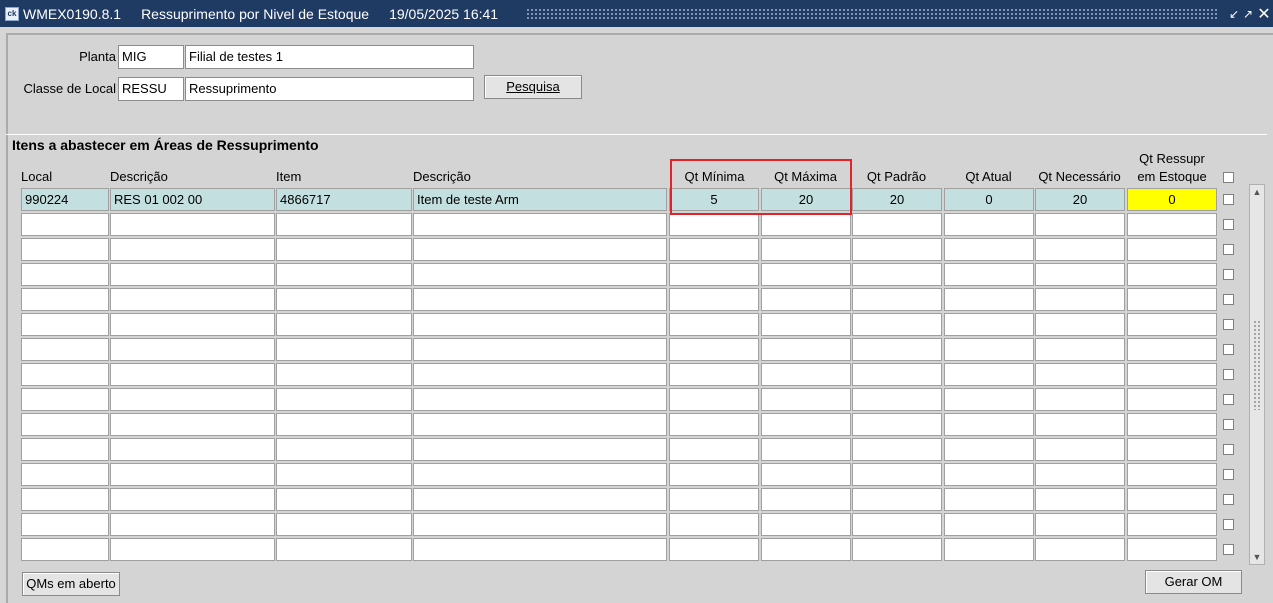 This screenshot has width=1273, height=603. What do you see at coordinates (1248, 14) in the screenshot?
I see `maximize-icon: ↗` at bounding box center [1248, 14].